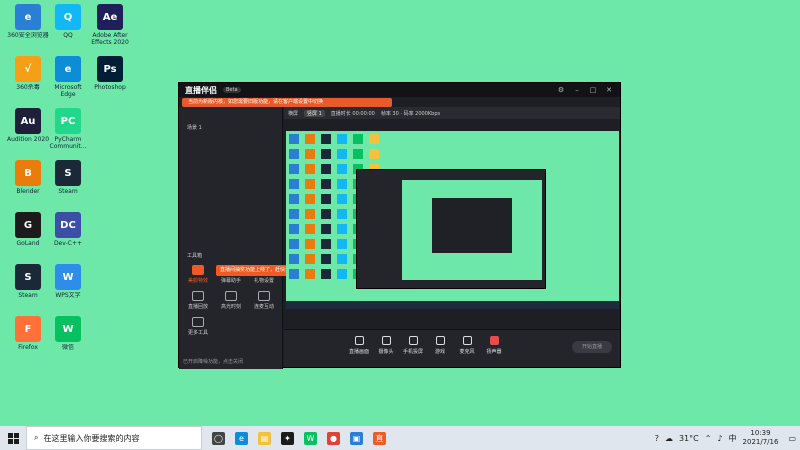  Describe the element at coordinates (241, 438) in the screenshot. I see `edge-icon: e` at that location.